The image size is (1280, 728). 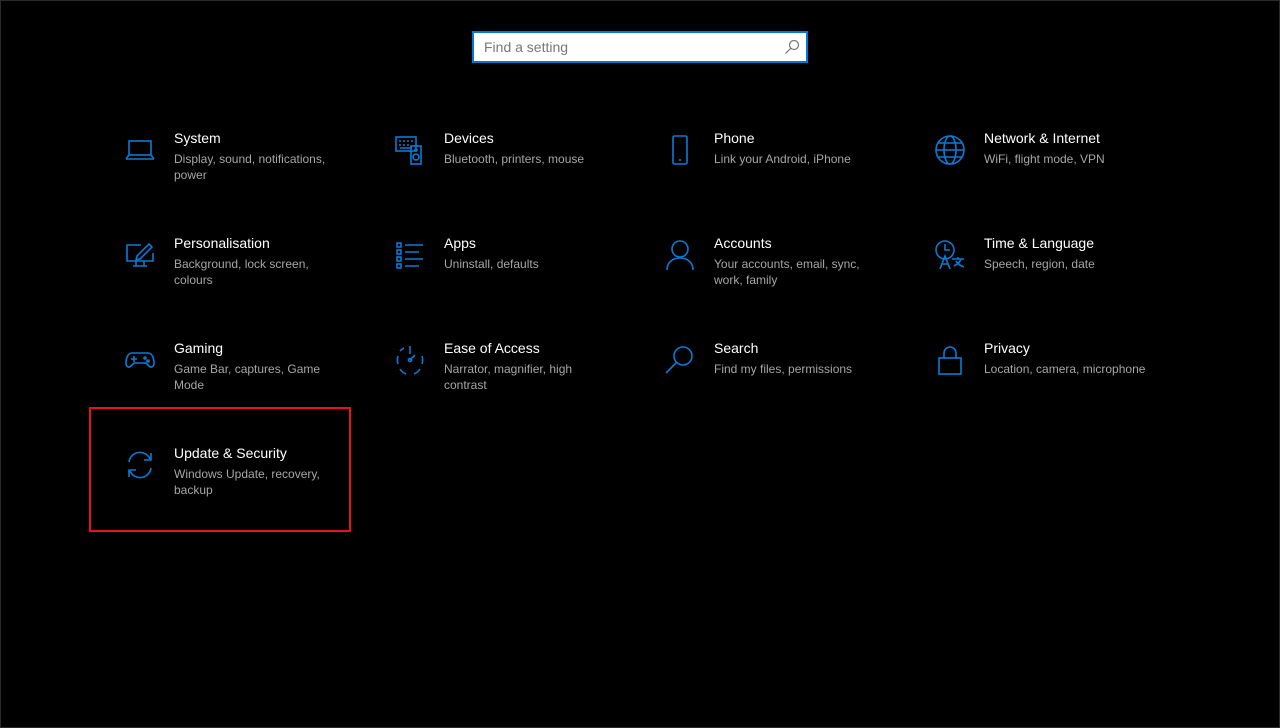 What do you see at coordinates (199, 348) in the screenshot?
I see `tile-title: Gaming` at bounding box center [199, 348].